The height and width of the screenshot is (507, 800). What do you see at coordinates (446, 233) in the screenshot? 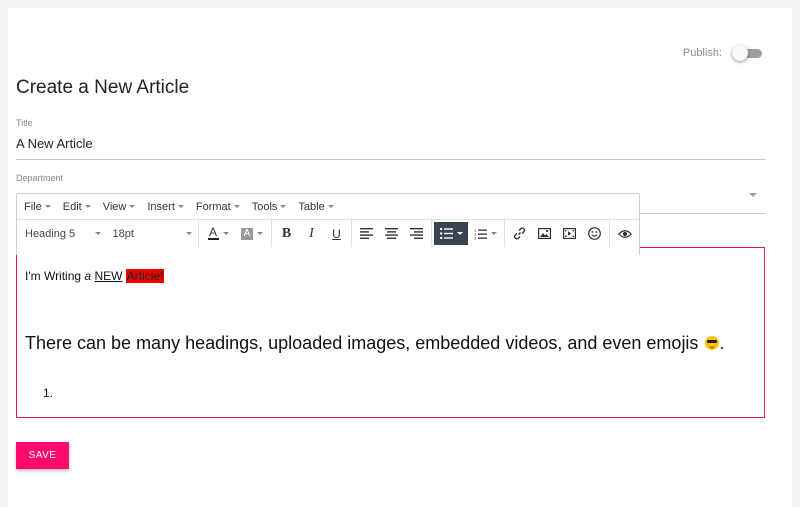
I see `bullet-list-icon` at bounding box center [446, 233].